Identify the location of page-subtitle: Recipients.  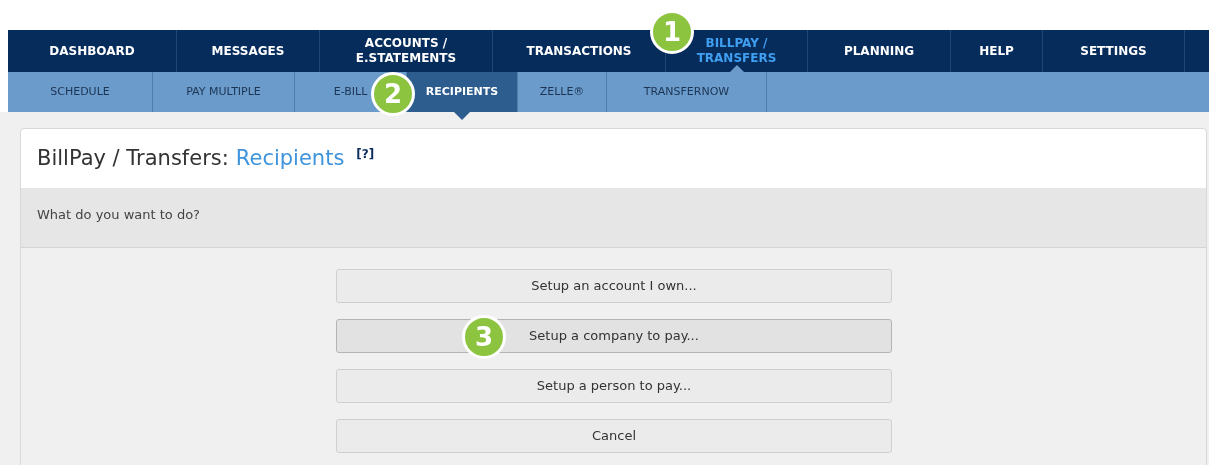
(290, 158).